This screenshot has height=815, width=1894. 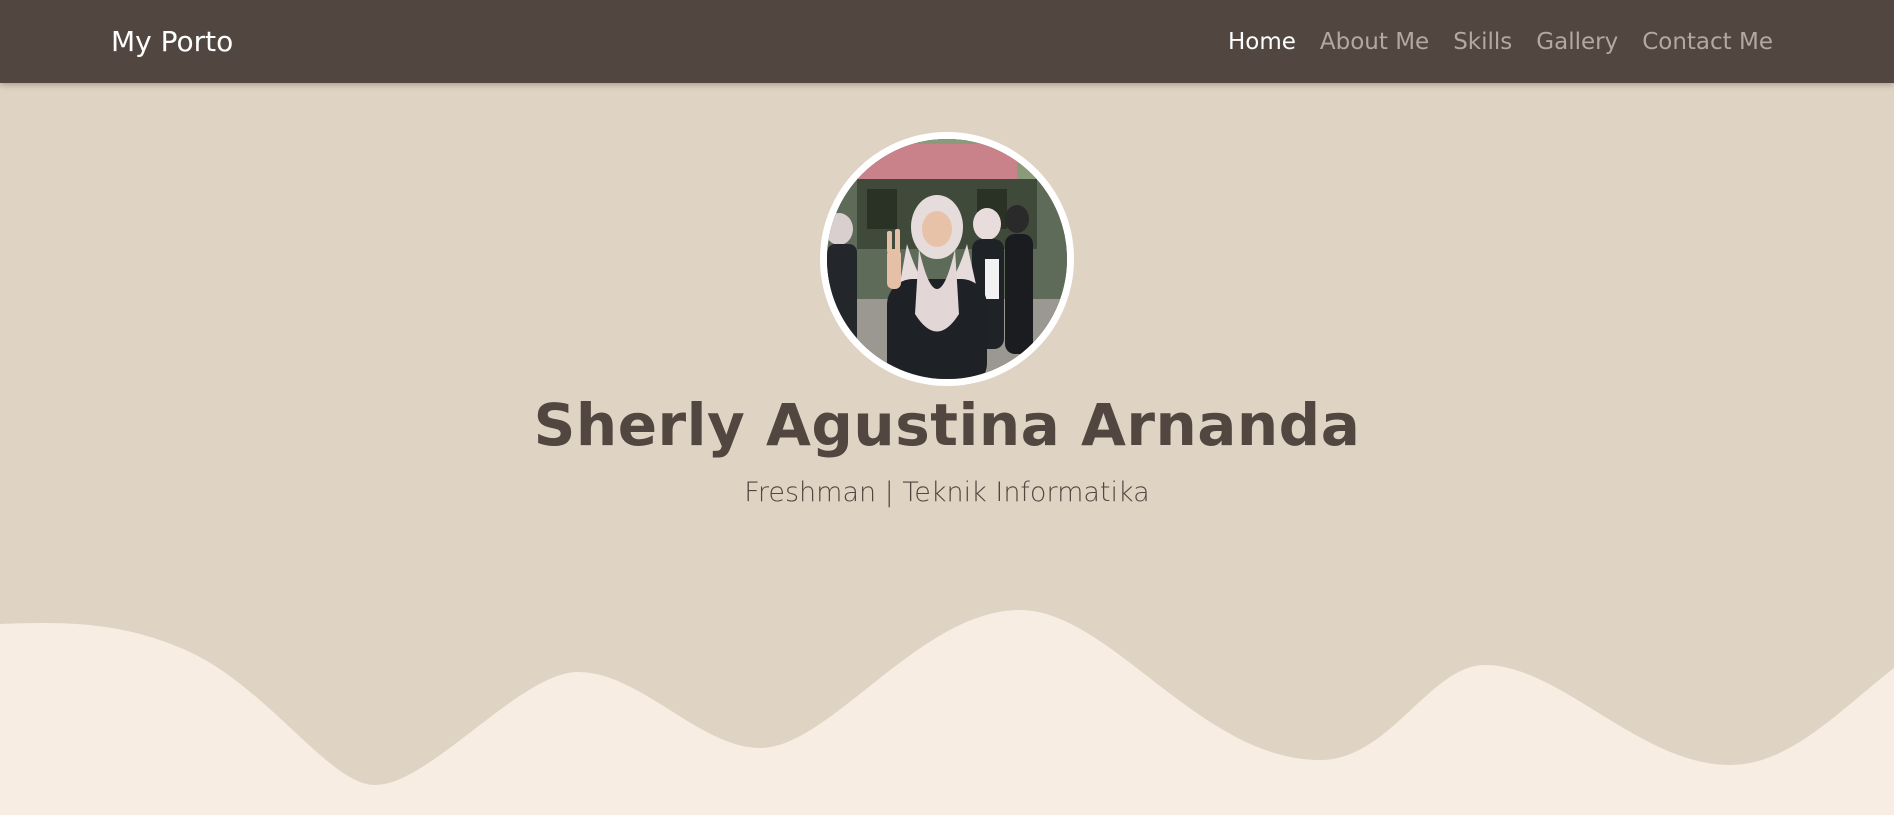 I want to click on nav-item-home: Home, so click(x=1262, y=42).